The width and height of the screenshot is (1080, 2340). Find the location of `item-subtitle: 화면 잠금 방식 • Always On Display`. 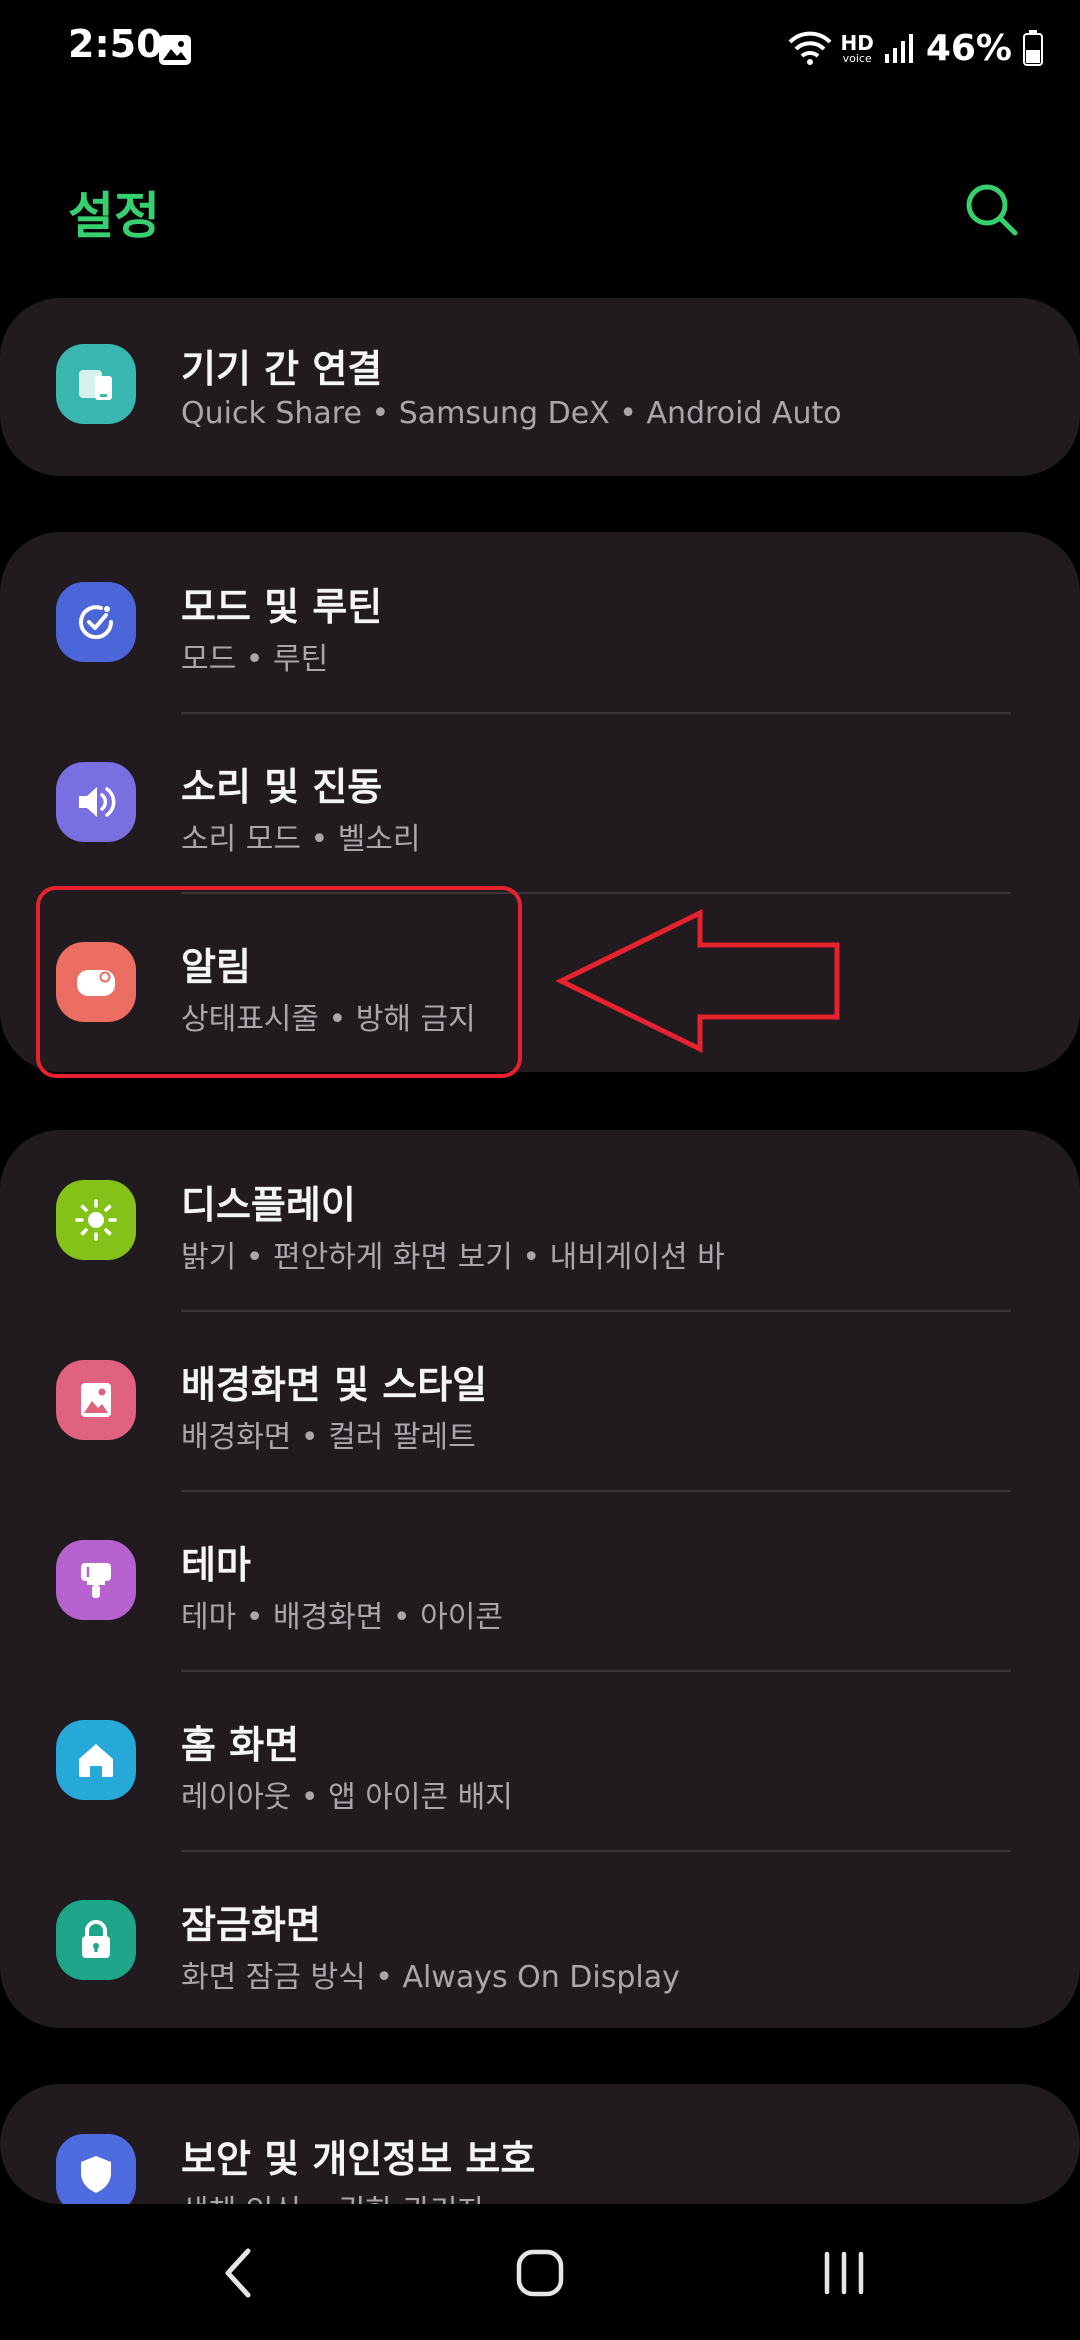

item-subtitle: 화면 잠금 방식 • Always On Display is located at coordinates (430, 1977).